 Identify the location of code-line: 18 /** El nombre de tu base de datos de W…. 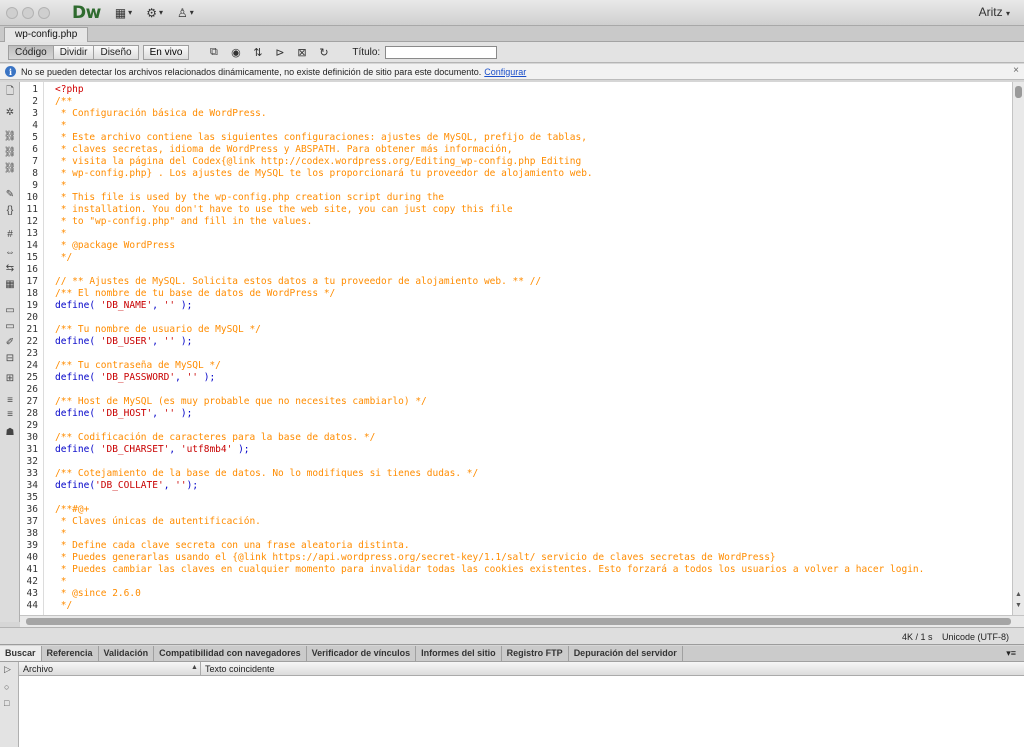
(516, 294).